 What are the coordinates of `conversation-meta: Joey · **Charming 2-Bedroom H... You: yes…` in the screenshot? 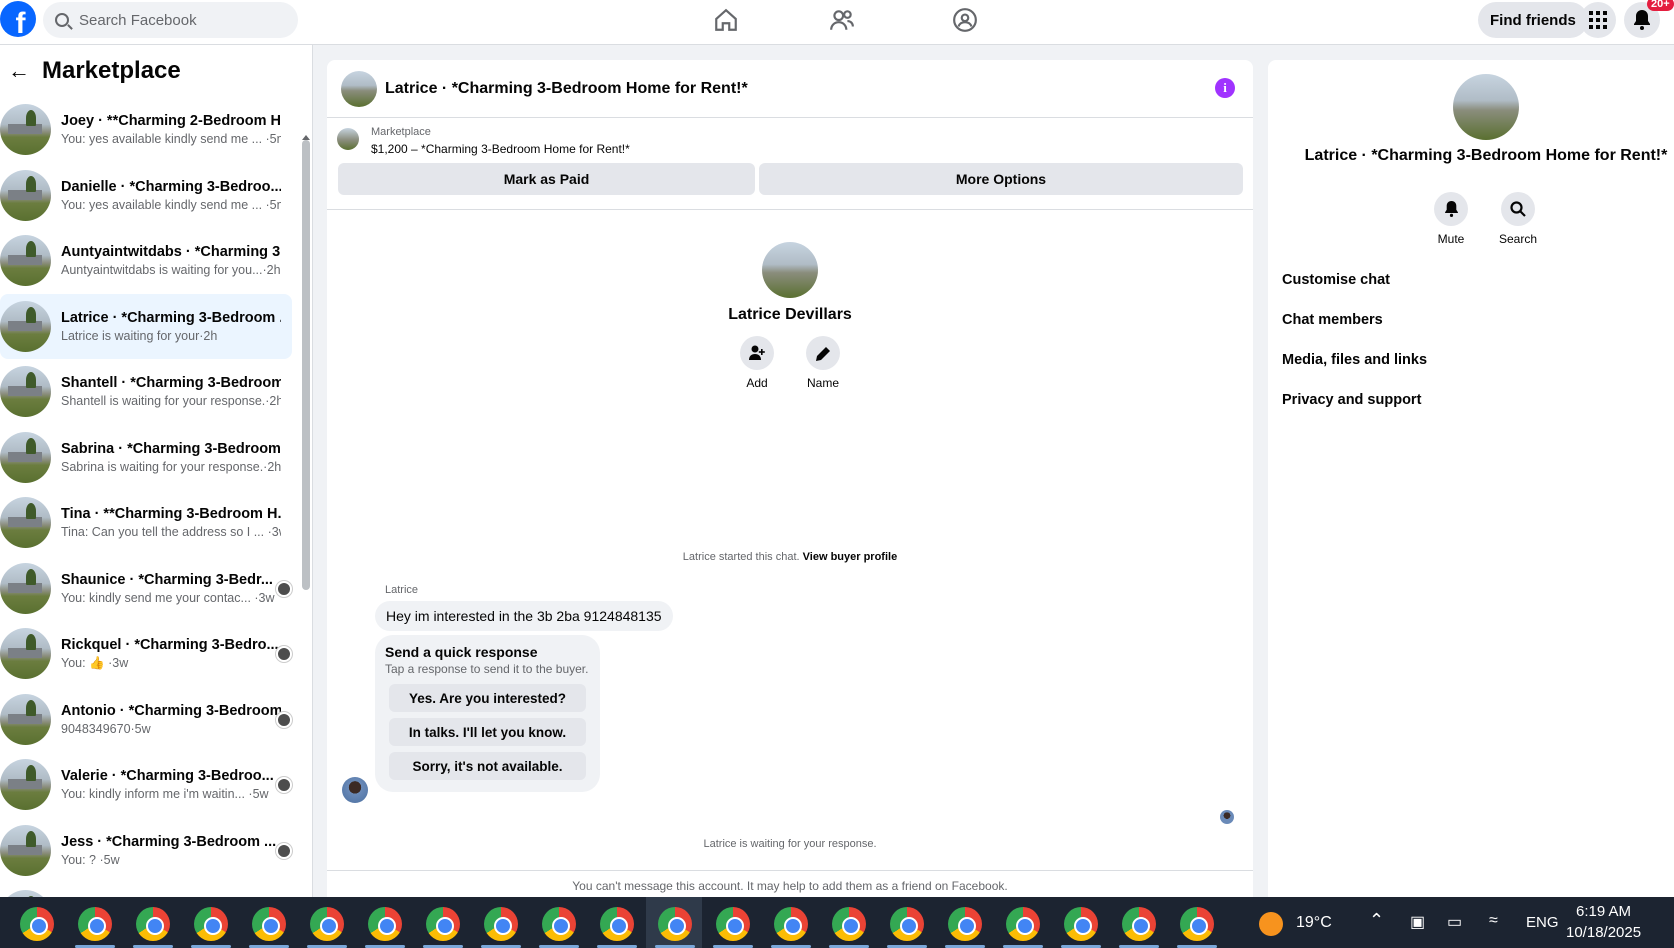 It's located at (171, 129).